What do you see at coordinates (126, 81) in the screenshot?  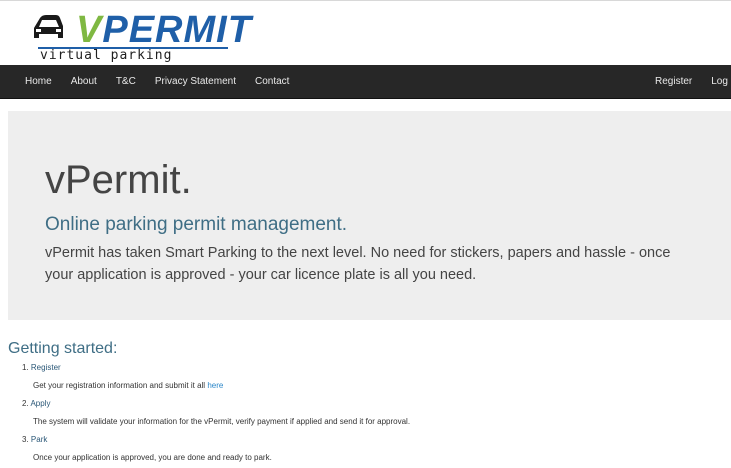 I see `nav-terms: T&C` at bounding box center [126, 81].